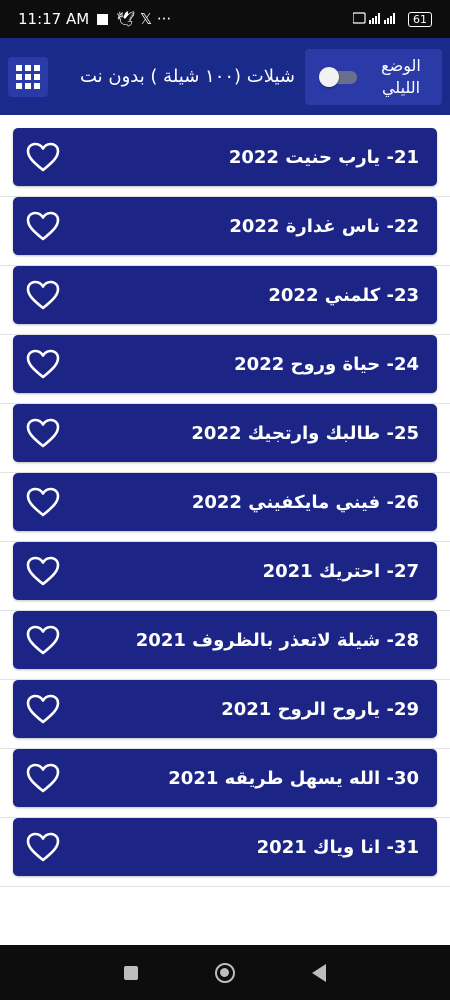  Describe the element at coordinates (401, 76) in the screenshot. I see `night-mode-label: الوضع الليلي` at that location.